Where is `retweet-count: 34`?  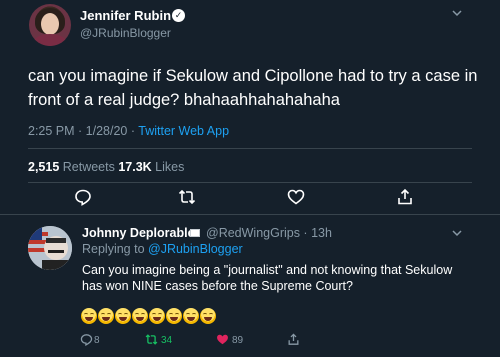 retweet-count: 34 is located at coordinates (166, 340).